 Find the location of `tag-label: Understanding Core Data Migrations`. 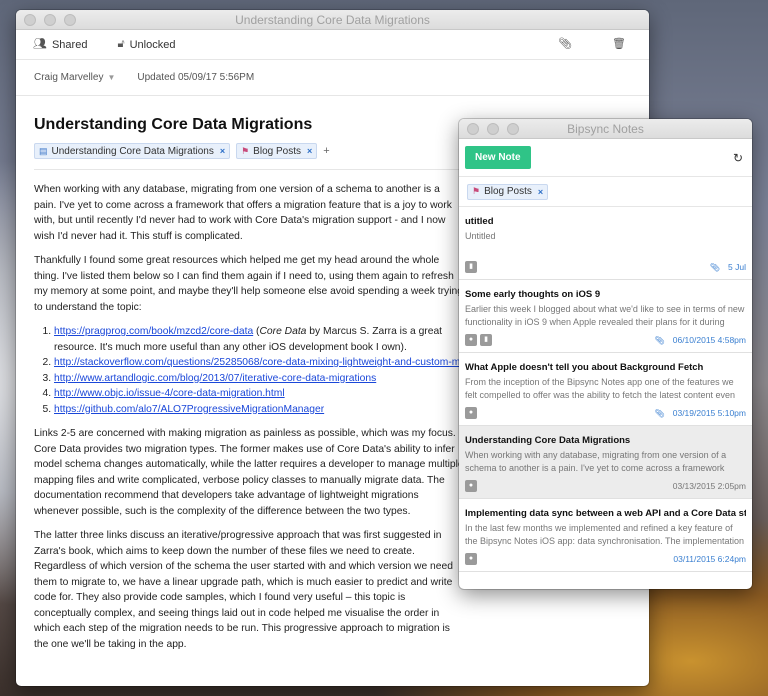

tag-label: Understanding Core Data Migrations is located at coordinates (132, 151).